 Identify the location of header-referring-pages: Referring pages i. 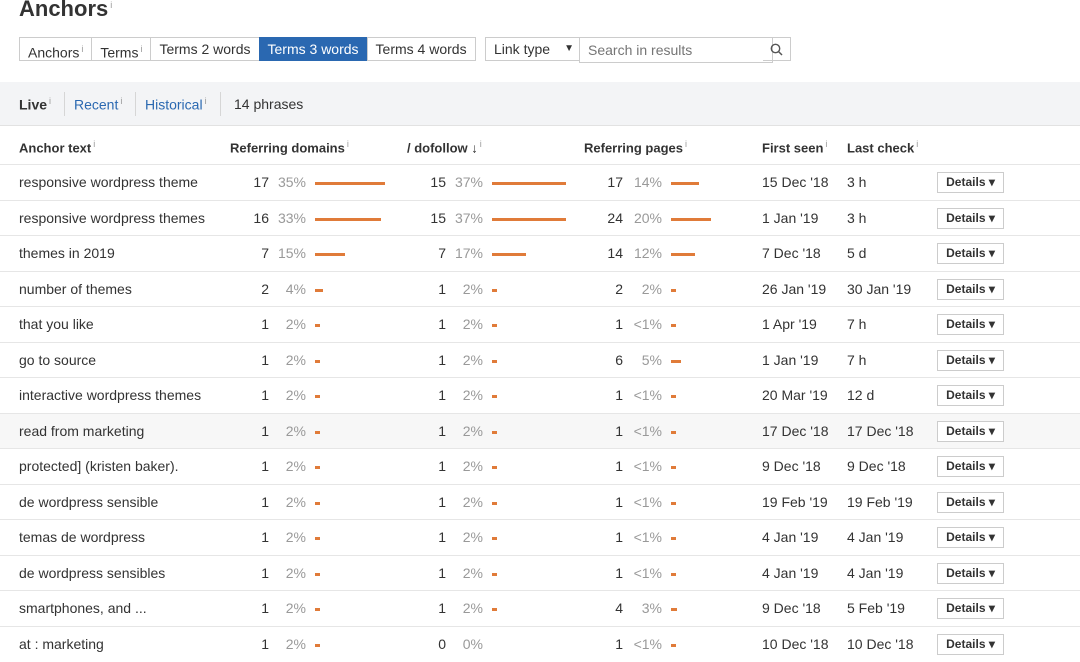
(635, 147).